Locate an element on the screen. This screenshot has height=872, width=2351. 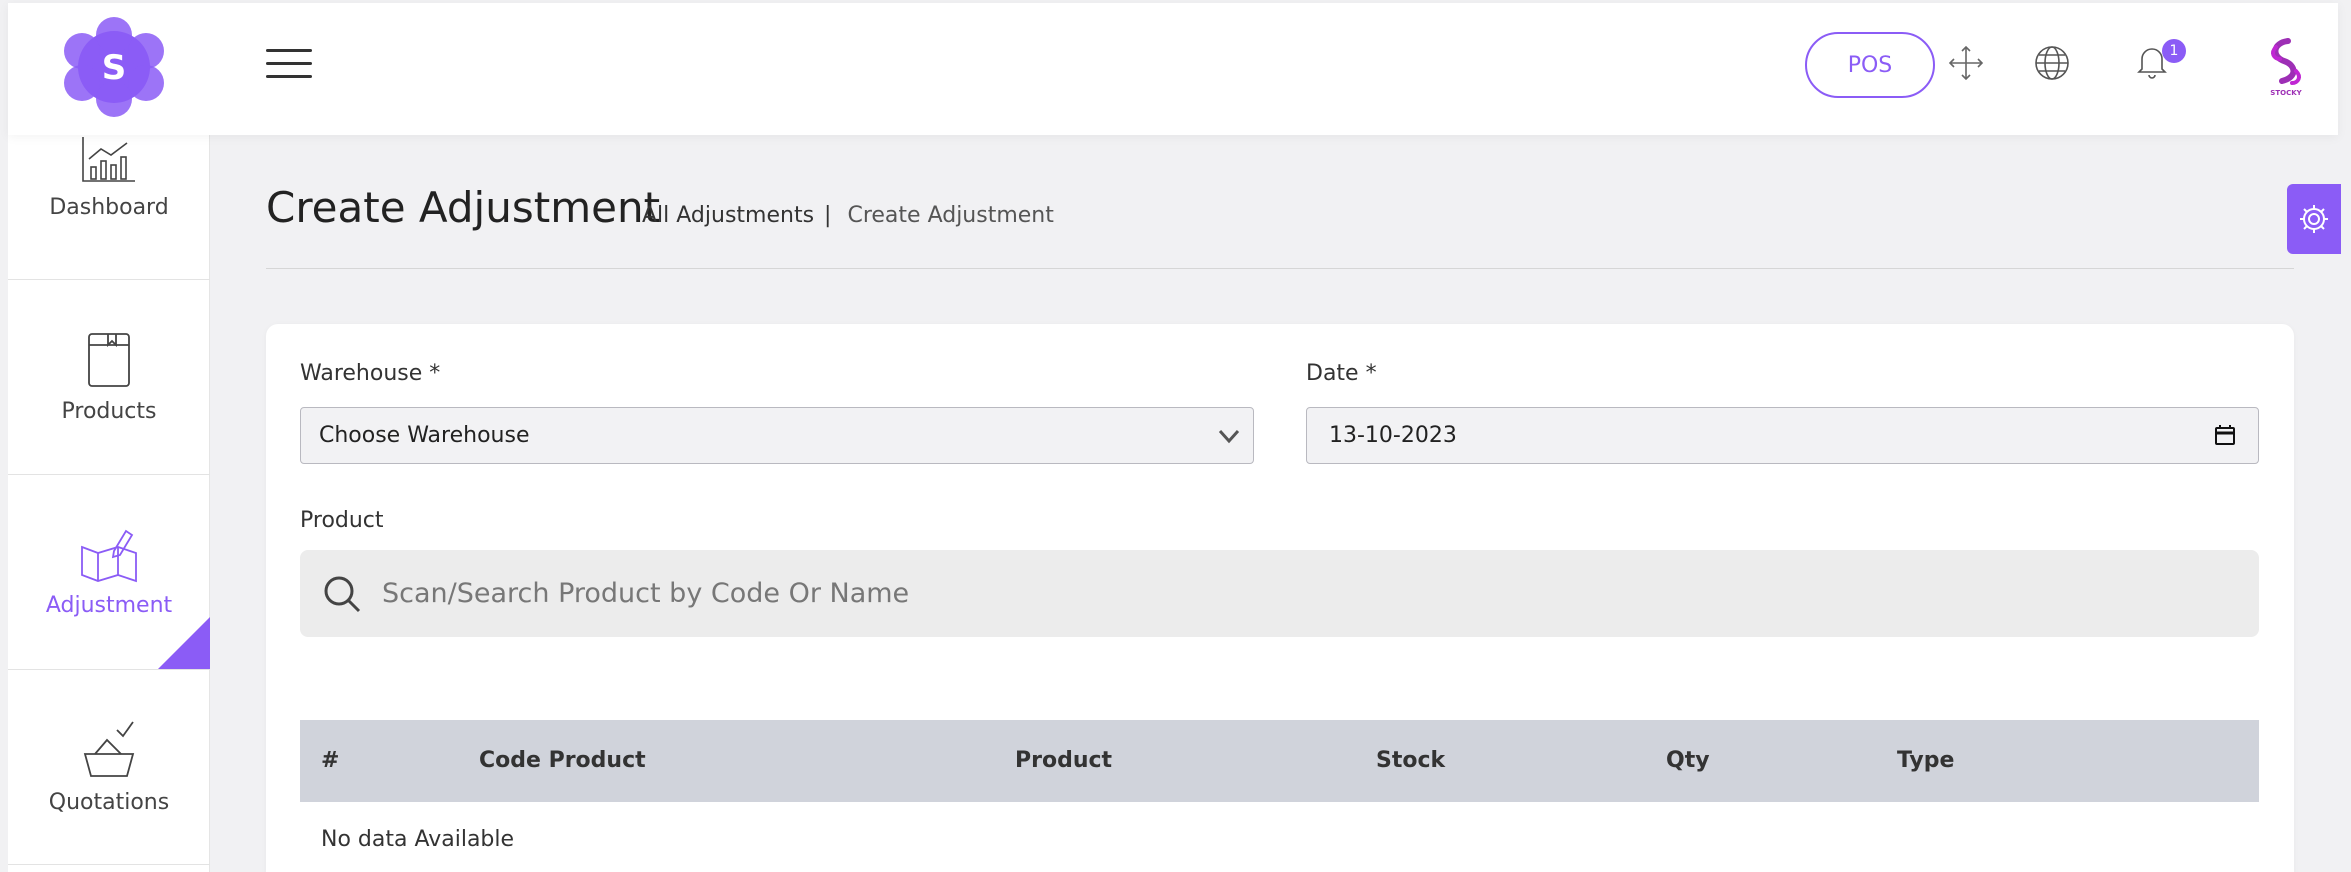
menu-icon is located at coordinates (289, 67).